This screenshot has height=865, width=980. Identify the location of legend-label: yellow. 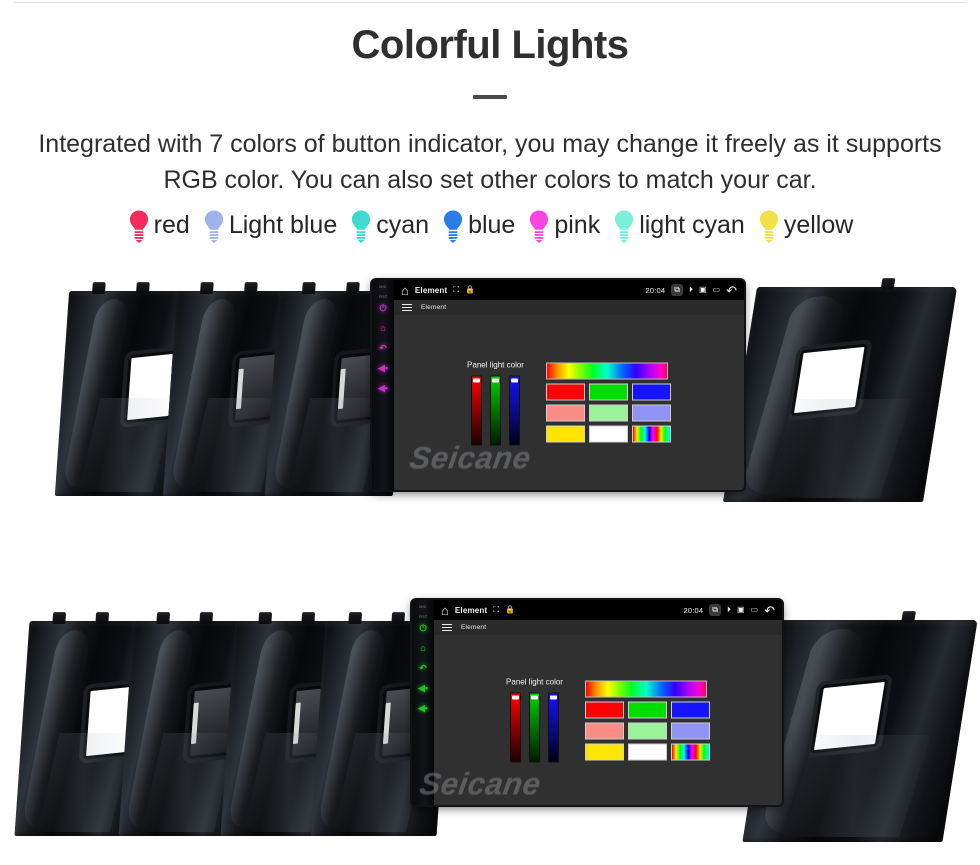
(818, 225).